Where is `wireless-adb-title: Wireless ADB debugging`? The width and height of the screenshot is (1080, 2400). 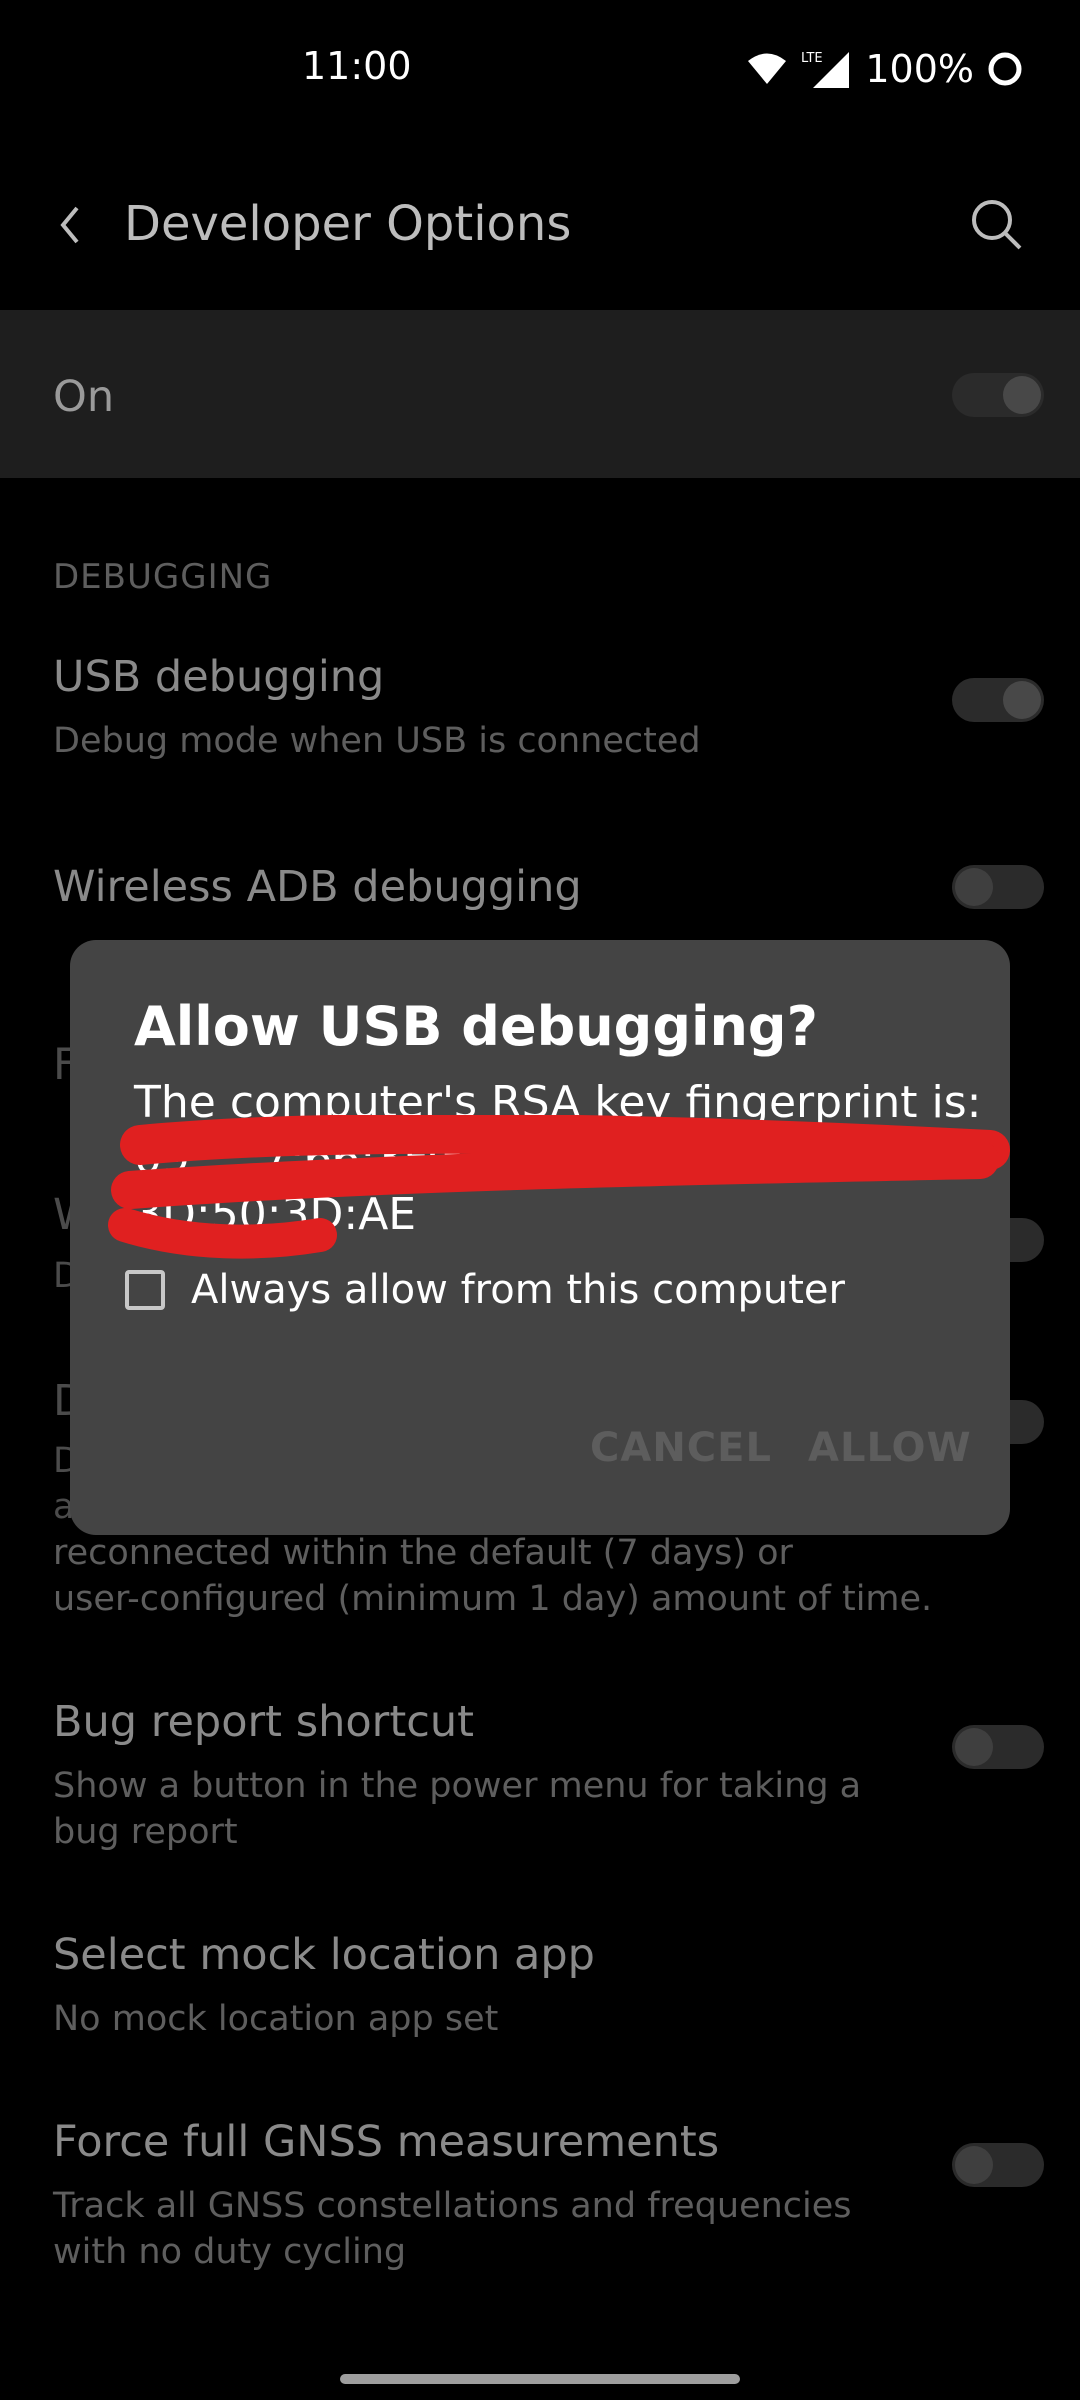 wireless-adb-title: Wireless ADB debugging is located at coordinates (317, 887).